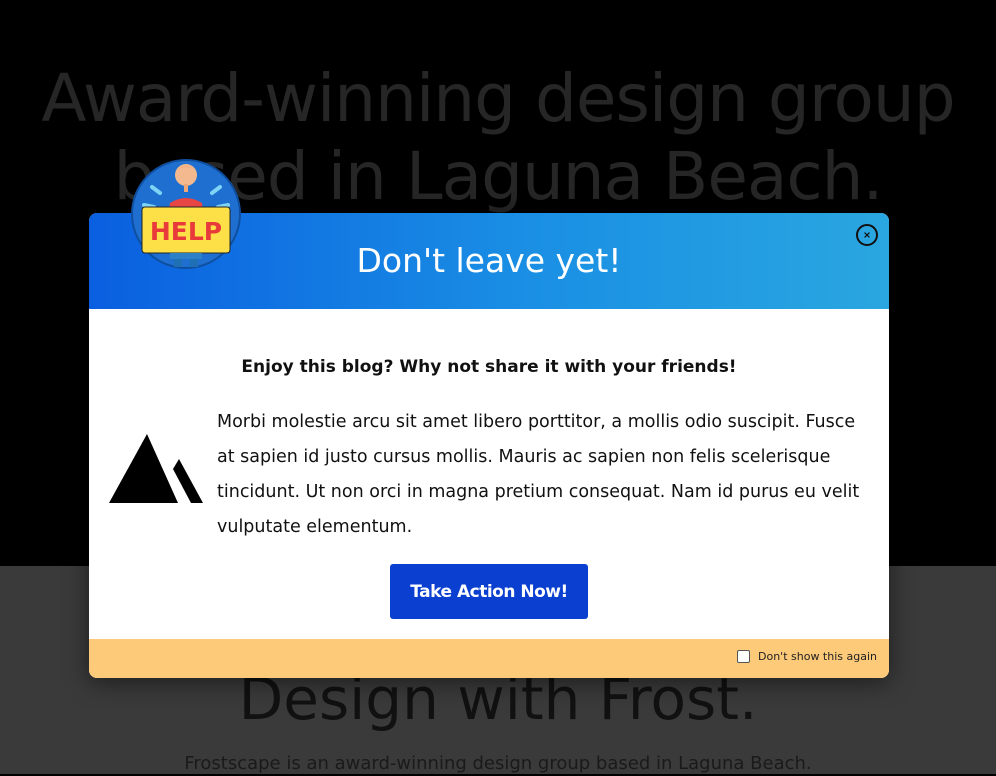  Describe the element at coordinates (489, 658) in the screenshot. I see `popup-footer: Don't show this again` at that location.